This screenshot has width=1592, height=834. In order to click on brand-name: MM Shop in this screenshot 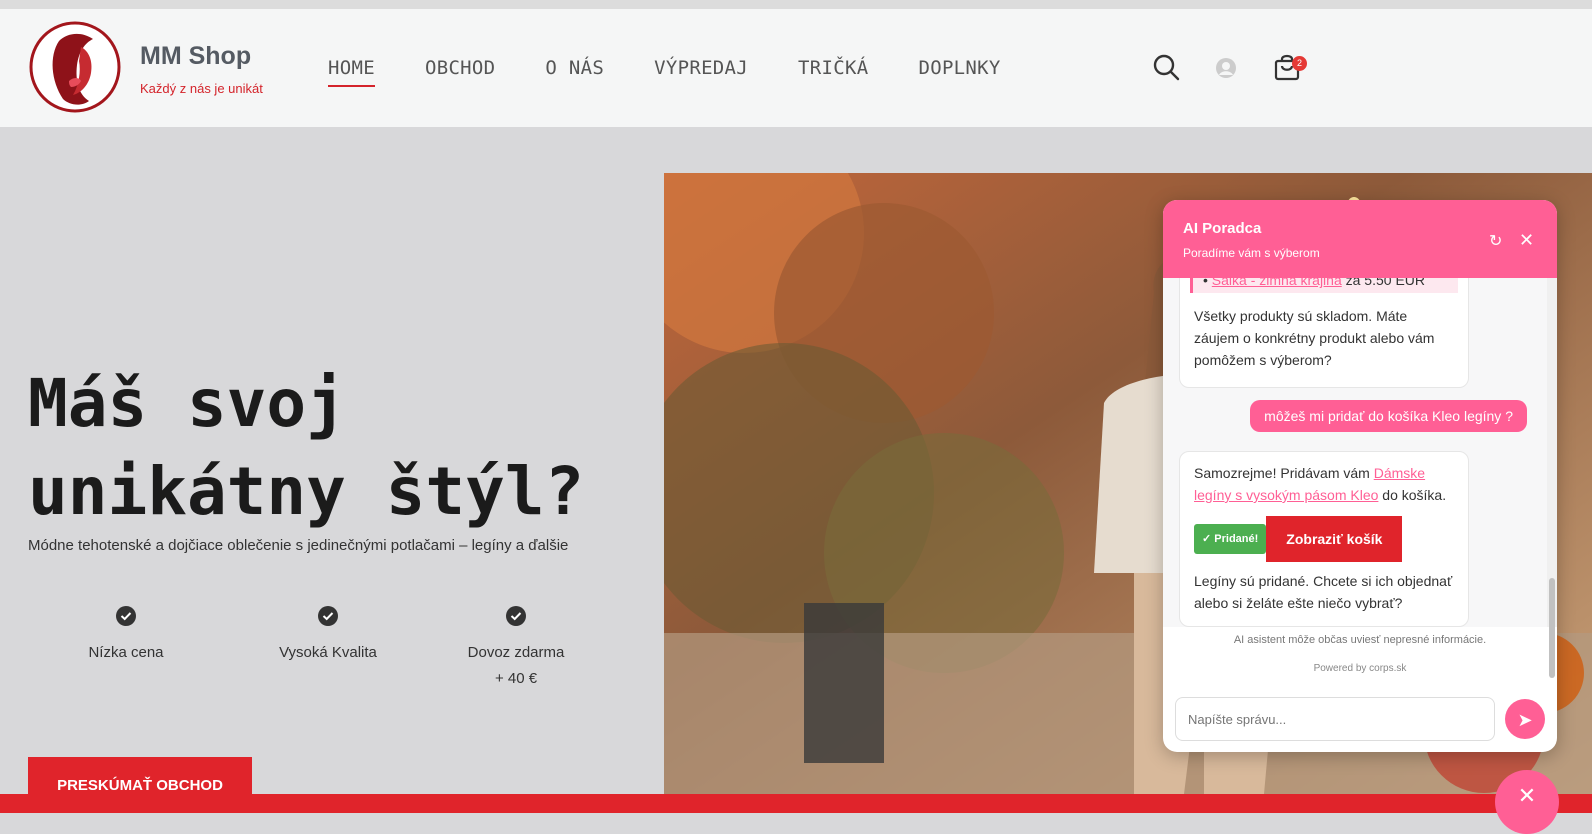, I will do `click(195, 56)`.